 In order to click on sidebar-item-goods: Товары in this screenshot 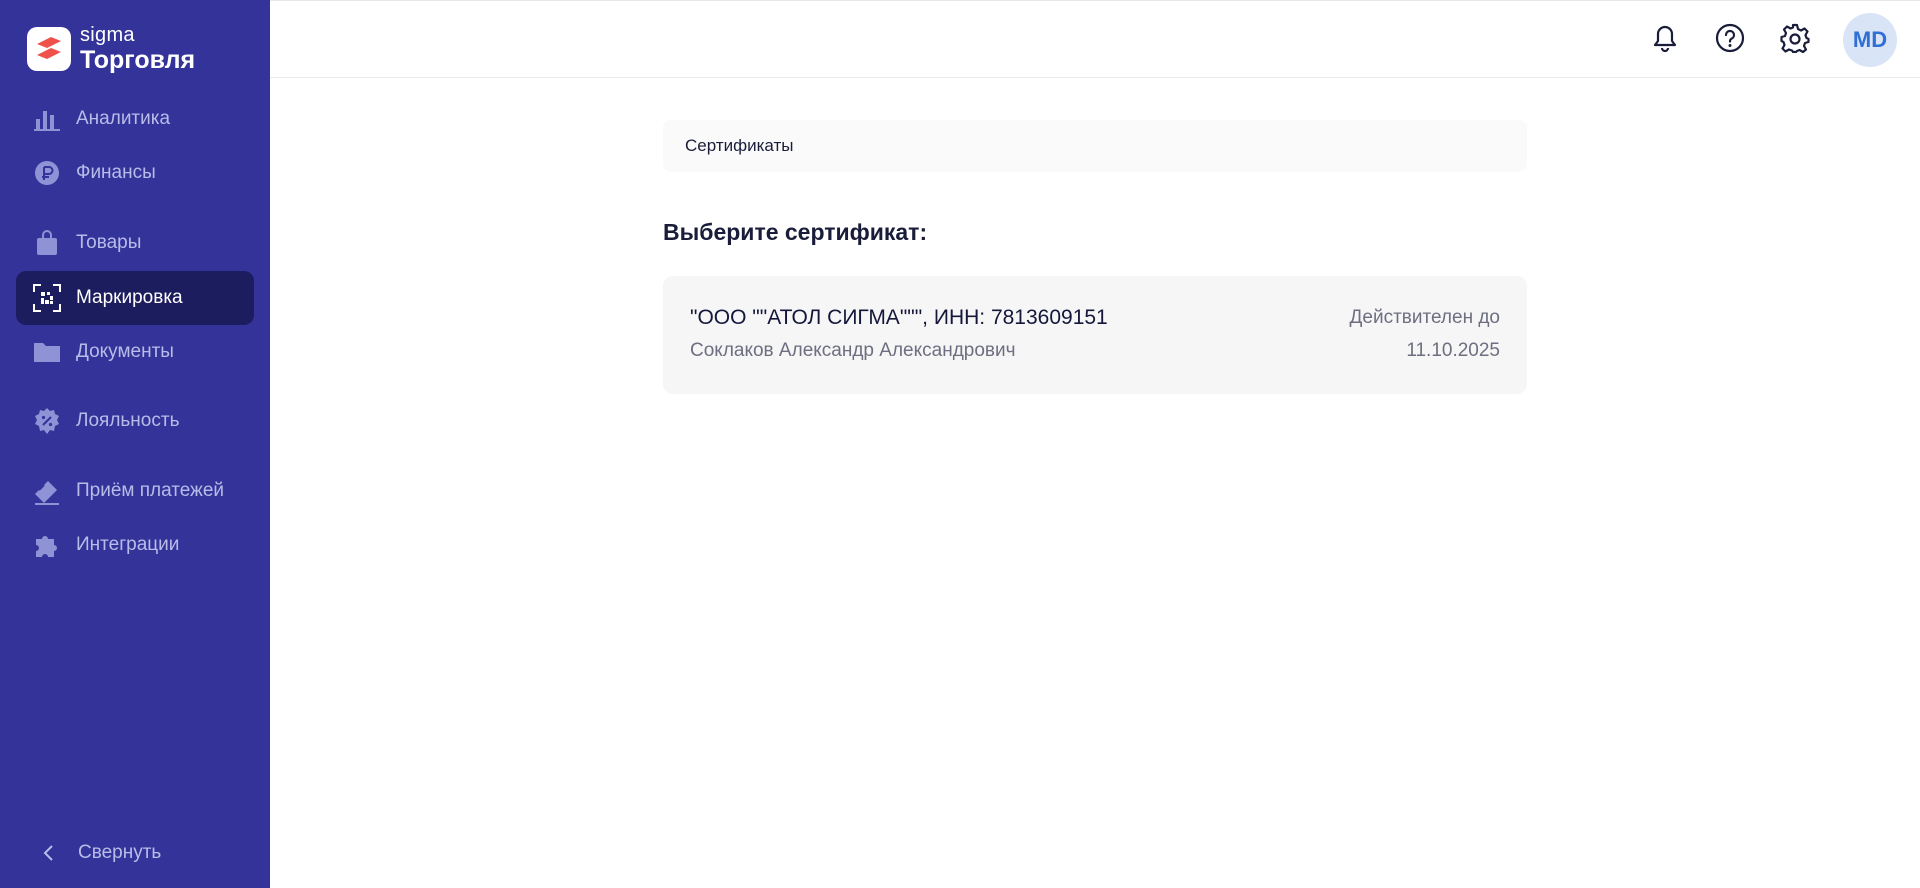, I will do `click(135, 243)`.